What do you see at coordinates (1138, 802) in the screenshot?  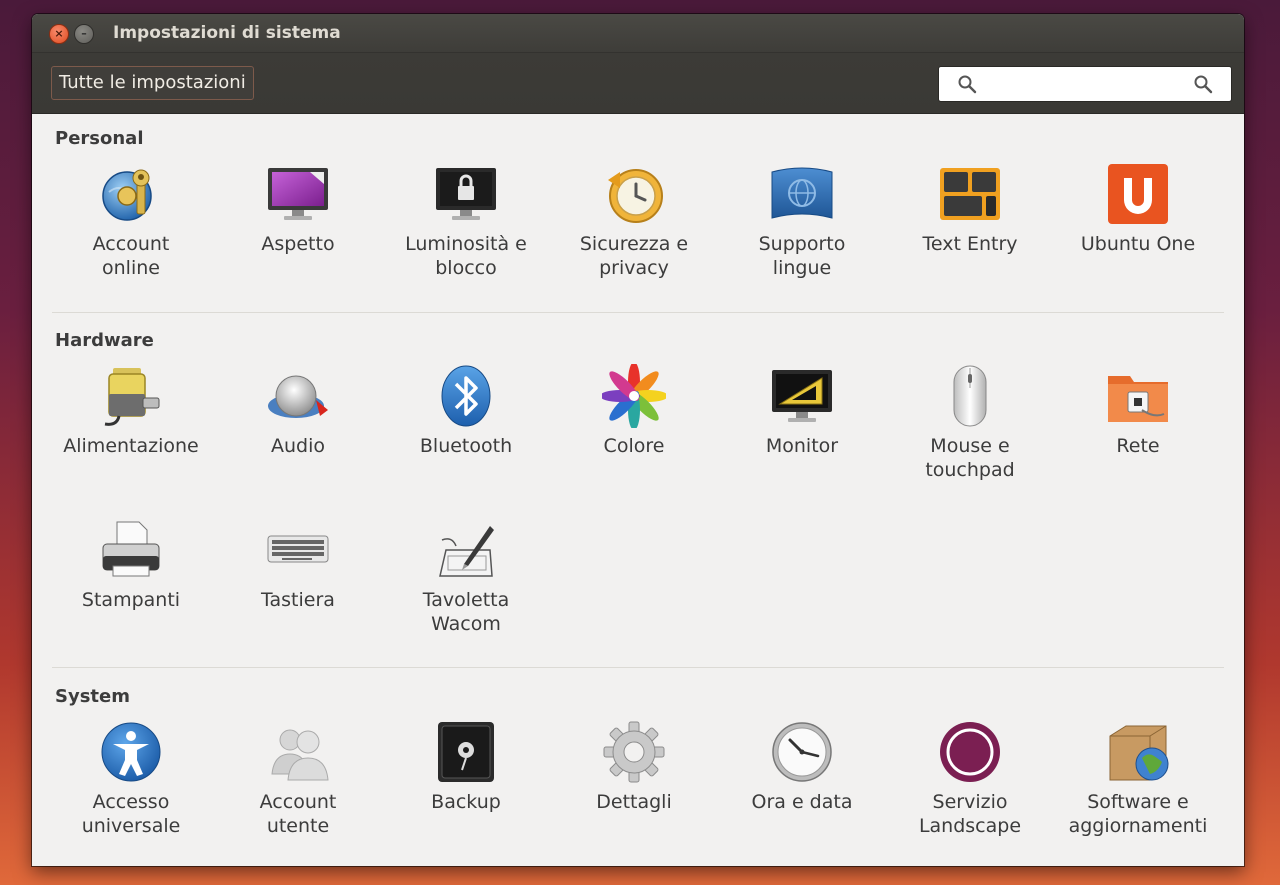 I see `item-label: Software e` at bounding box center [1138, 802].